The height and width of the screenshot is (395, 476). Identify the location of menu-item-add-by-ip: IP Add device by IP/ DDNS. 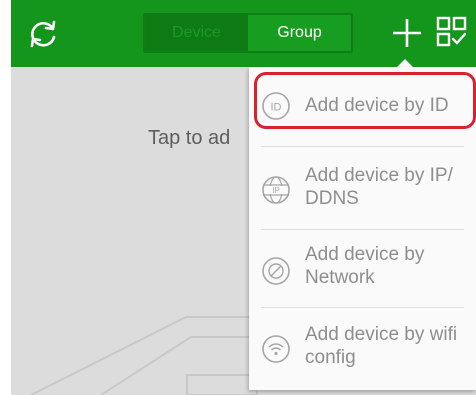
(362, 187).